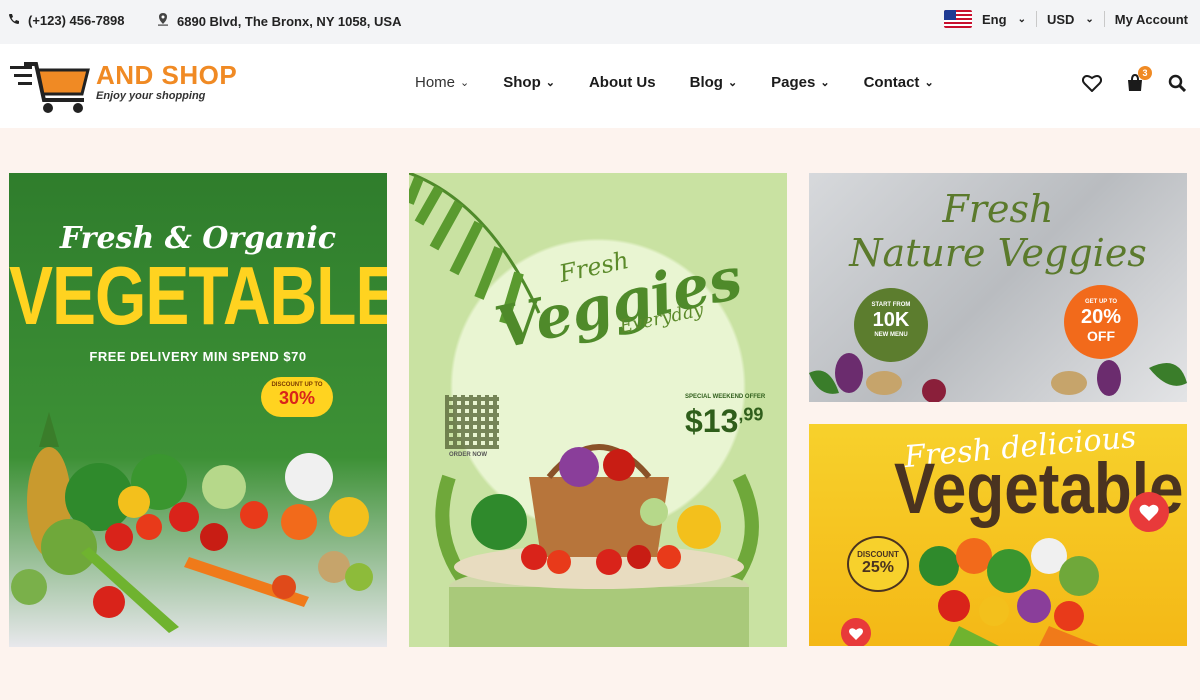  I want to click on phone-contact: (+123) 456-7898, so click(66, 20).